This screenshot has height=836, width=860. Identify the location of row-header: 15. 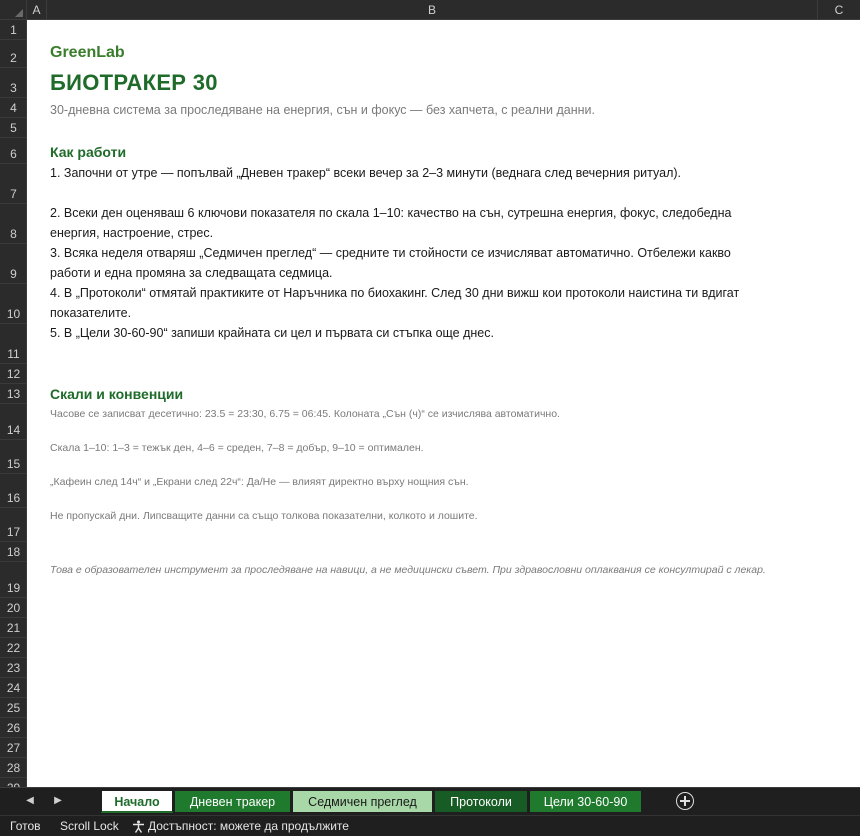
(13, 457).